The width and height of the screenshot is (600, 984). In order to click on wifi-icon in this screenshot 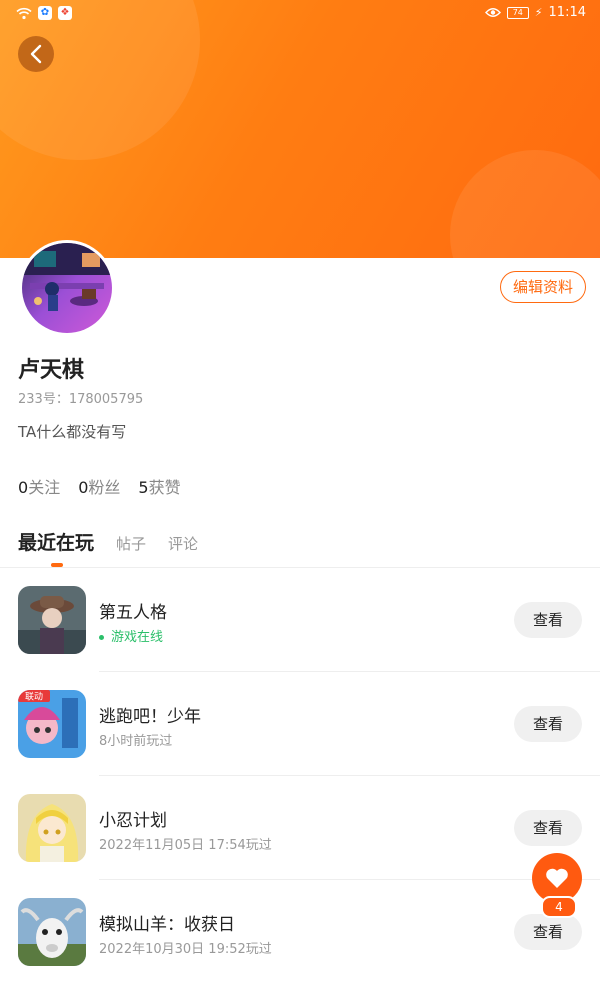, I will do `click(24, 13)`.